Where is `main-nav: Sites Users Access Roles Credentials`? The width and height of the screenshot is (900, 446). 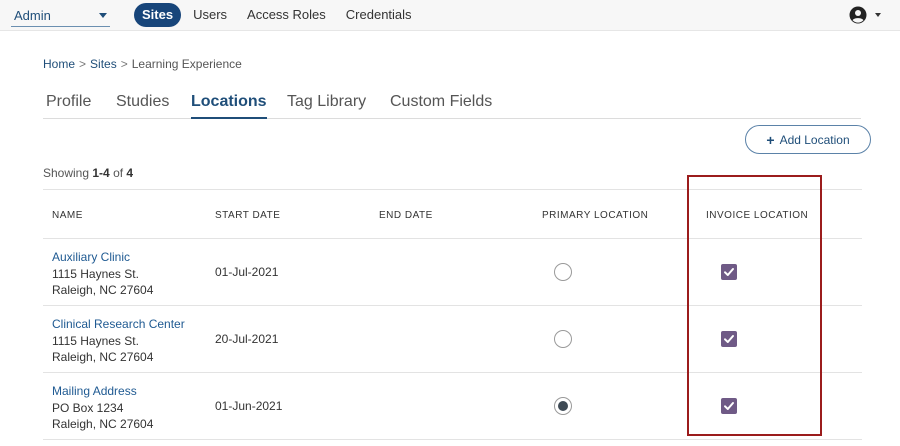 main-nav: Sites Users Access Roles Credentials is located at coordinates (283, 15).